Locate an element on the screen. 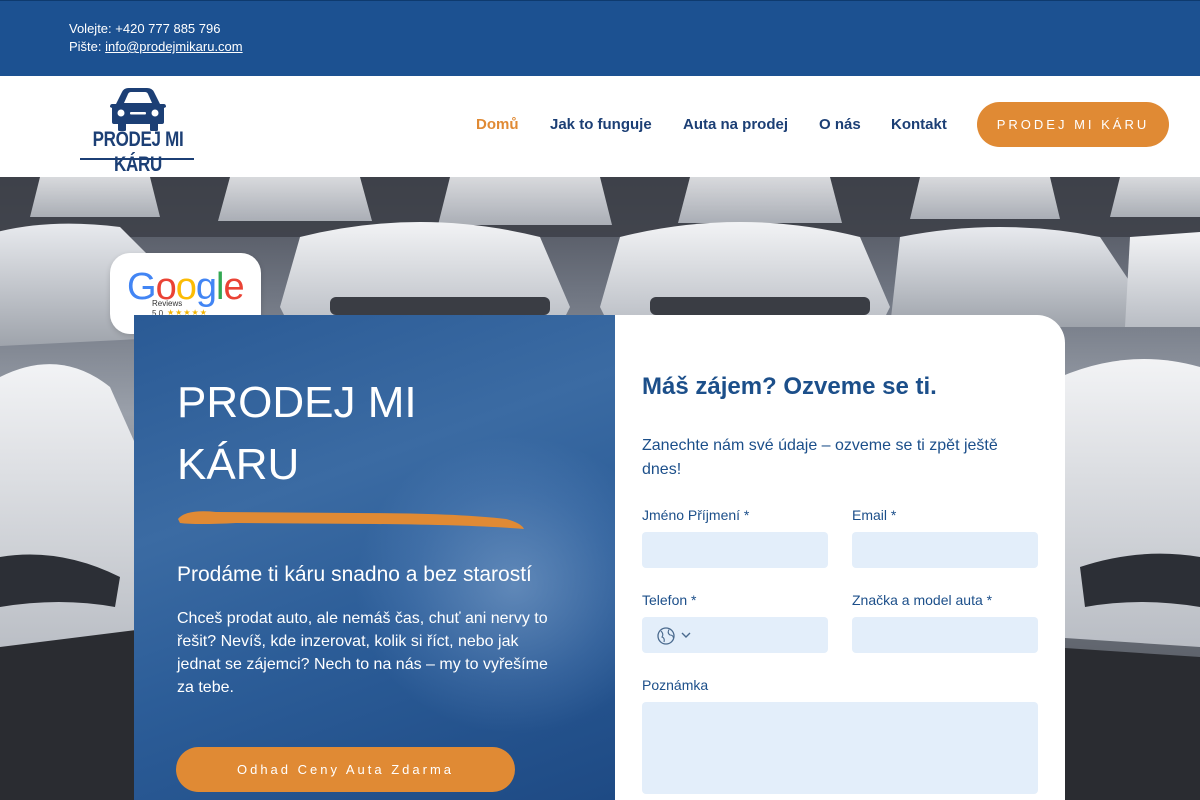 The height and width of the screenshot is (800, 1200). form-title: Máš zájem? Ozveme se ti. is located at coordinates (789, 386).